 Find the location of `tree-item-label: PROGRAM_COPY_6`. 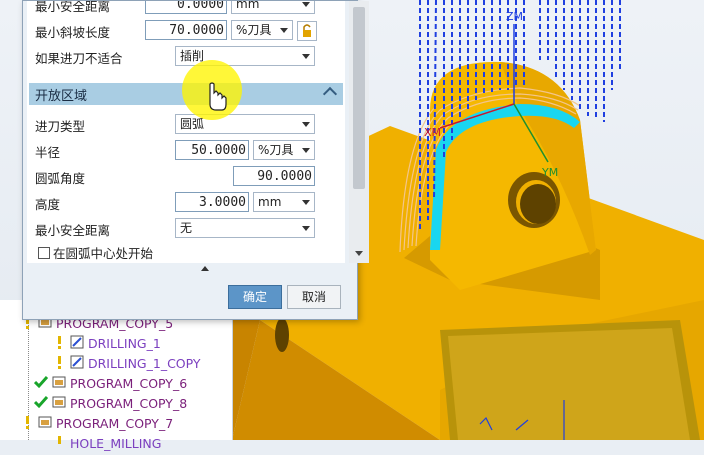

tree-item-label: PROGRAM_COPY_6 is located at coordinates (128, 383).